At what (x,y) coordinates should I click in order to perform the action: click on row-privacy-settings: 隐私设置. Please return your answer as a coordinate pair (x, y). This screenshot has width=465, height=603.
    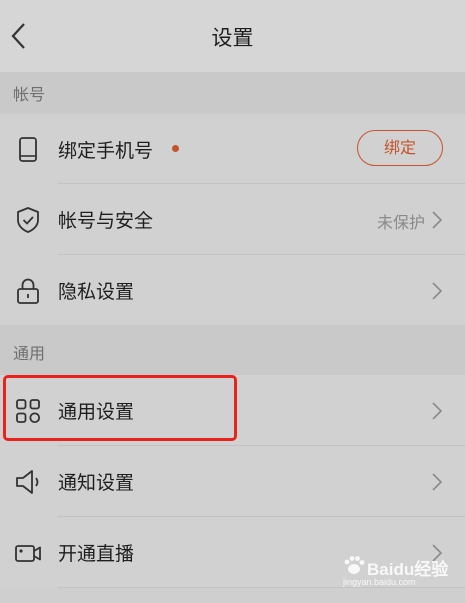
    Looking at the image, I should click on (232, 290).